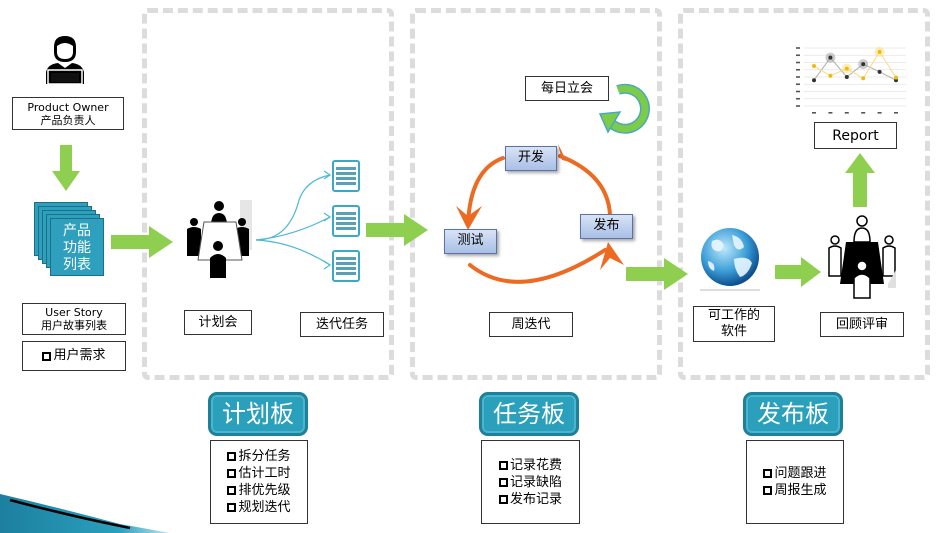 The width and height of the screenshot is (937, 533). I want to click on requirements-box: 用户需求, so click(74, 356).